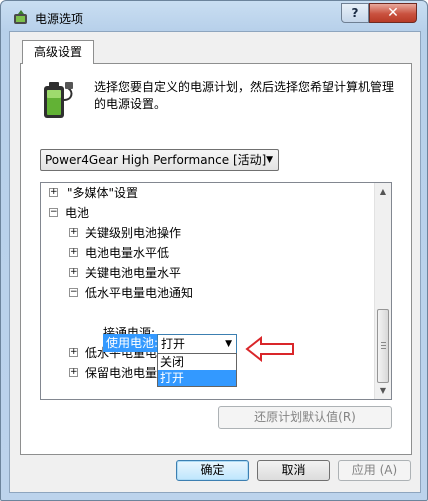 The width and height of the screenshot is (428, 501). I want to click on power-options-icon, so click(20, 17).